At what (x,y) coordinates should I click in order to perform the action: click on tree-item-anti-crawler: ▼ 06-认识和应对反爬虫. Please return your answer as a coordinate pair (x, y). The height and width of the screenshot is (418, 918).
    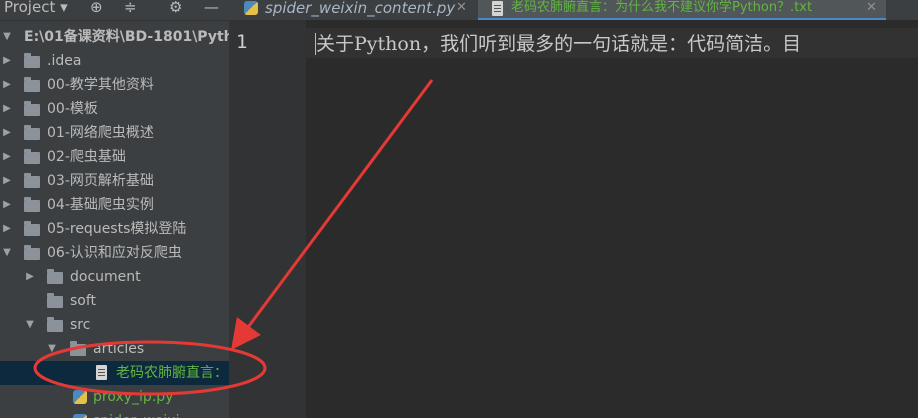
    Looking at the image, I should click on (114, 253).